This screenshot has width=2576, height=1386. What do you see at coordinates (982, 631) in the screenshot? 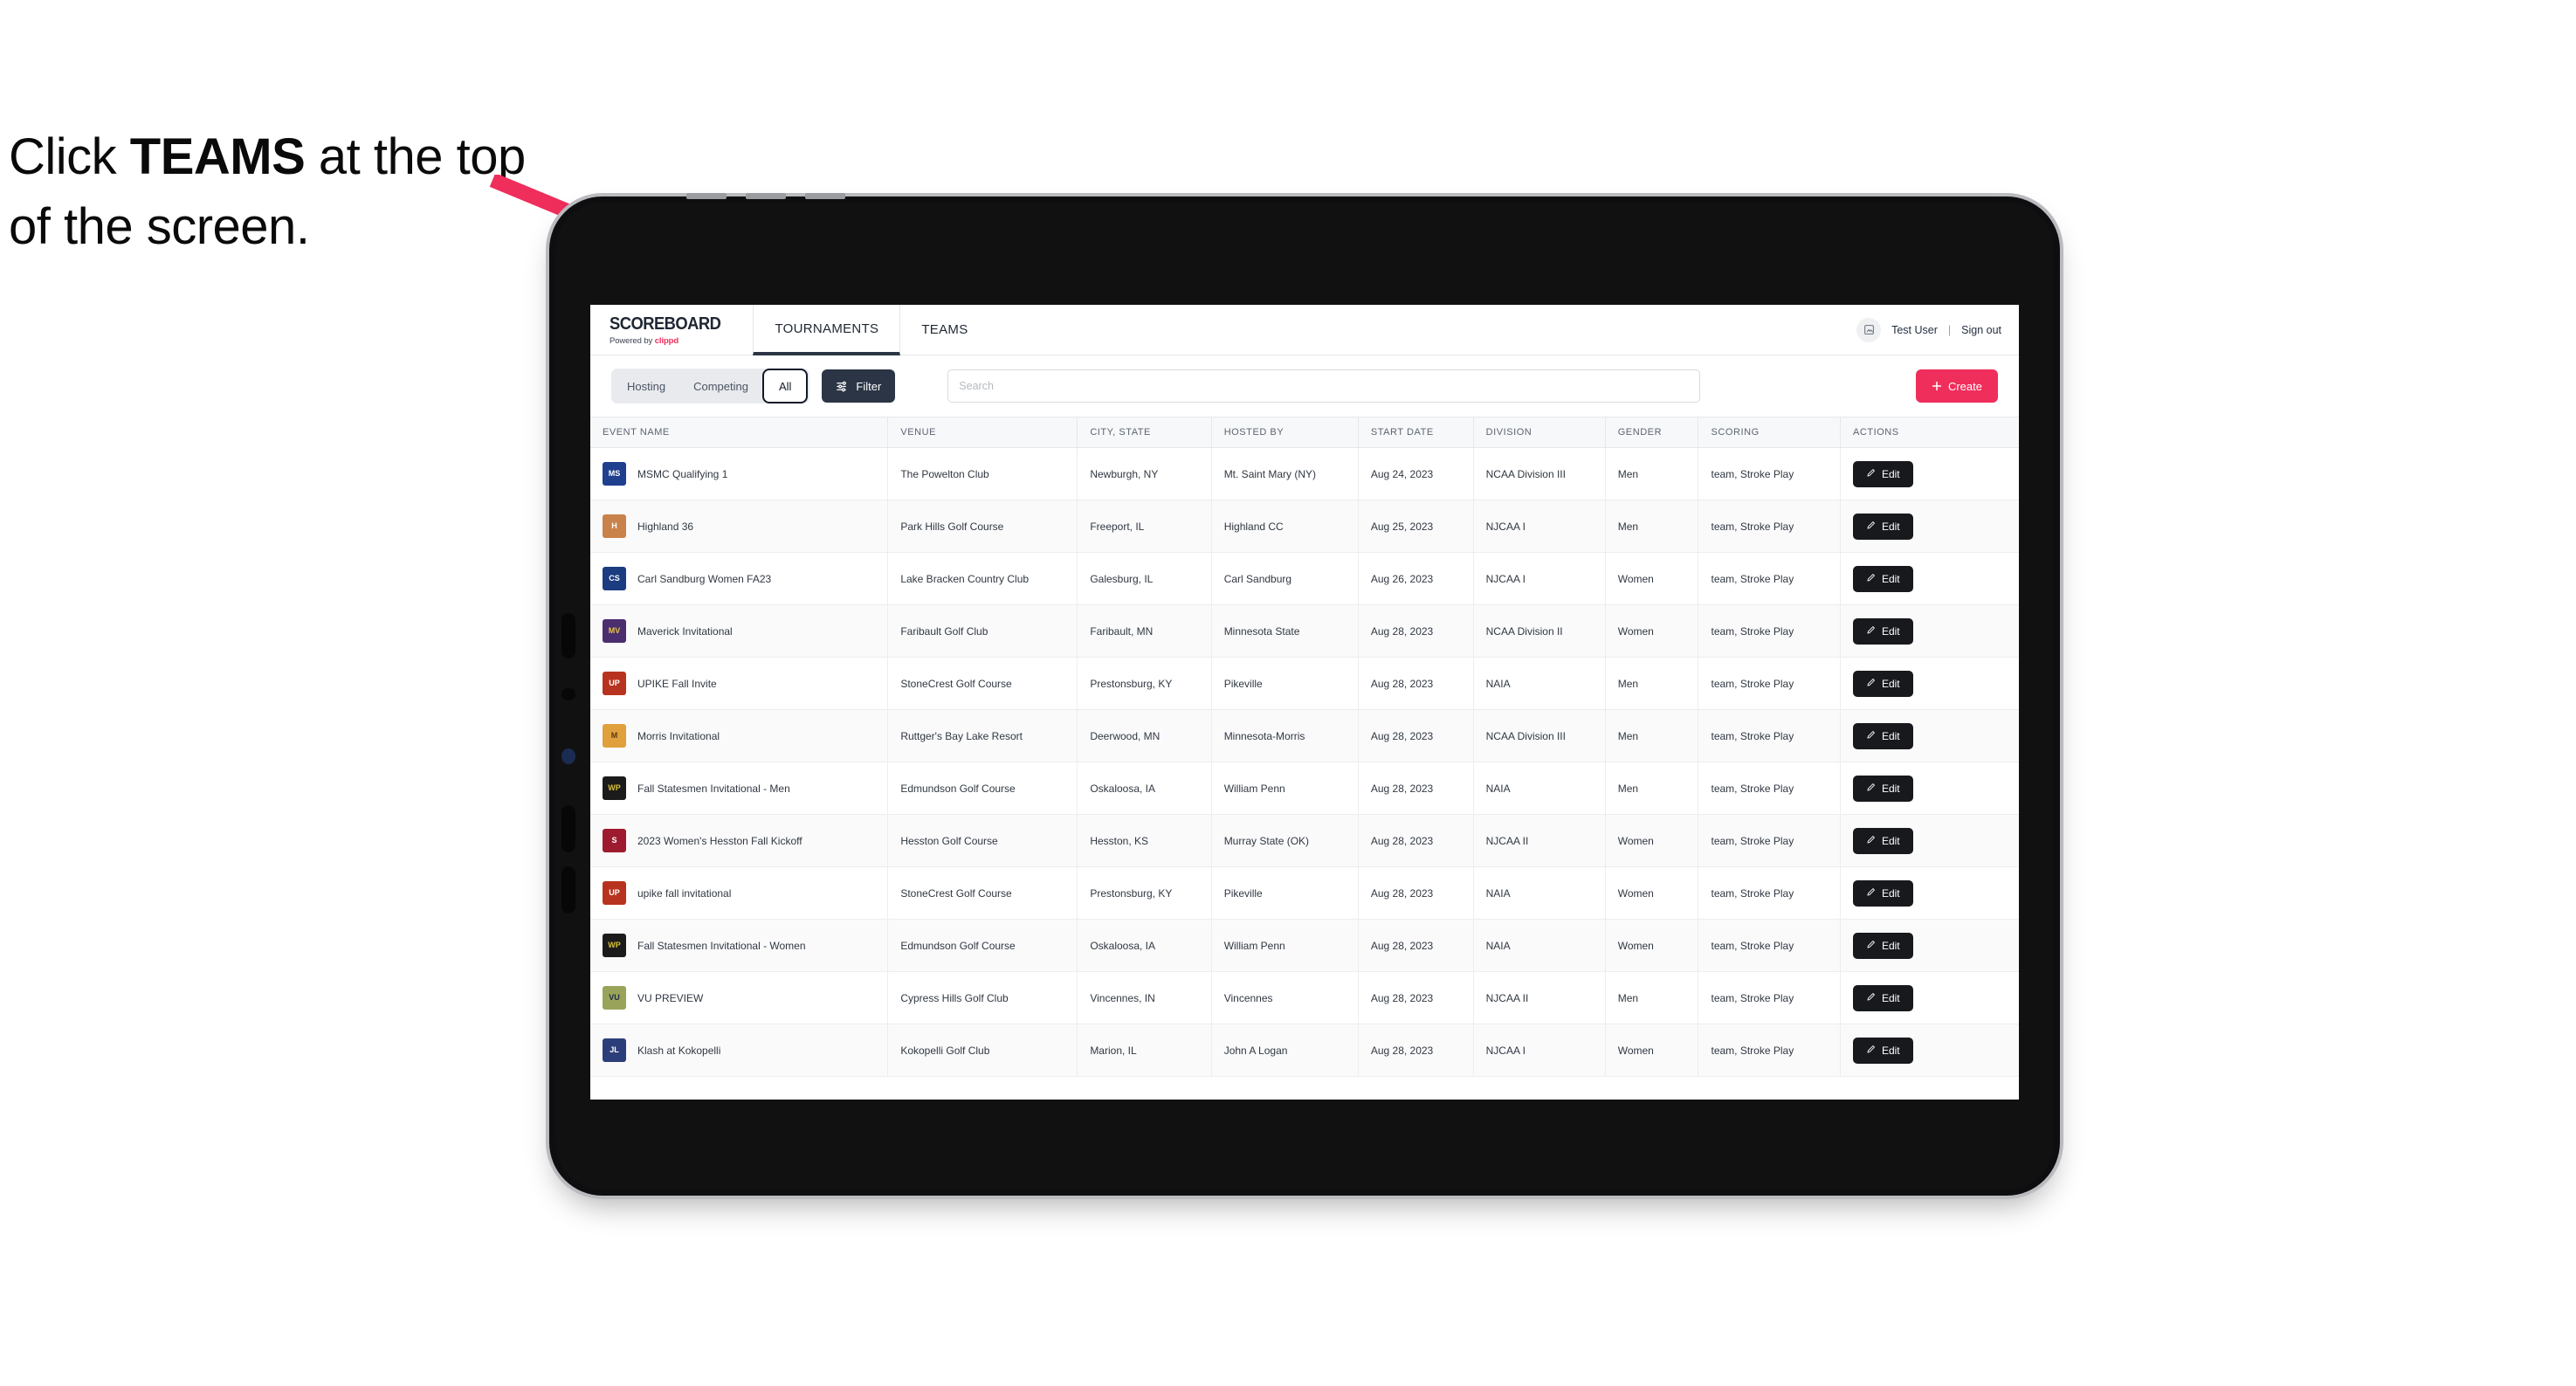
I see `cell-venue: Faribault Golf Club` at bounding box center [982, 631].